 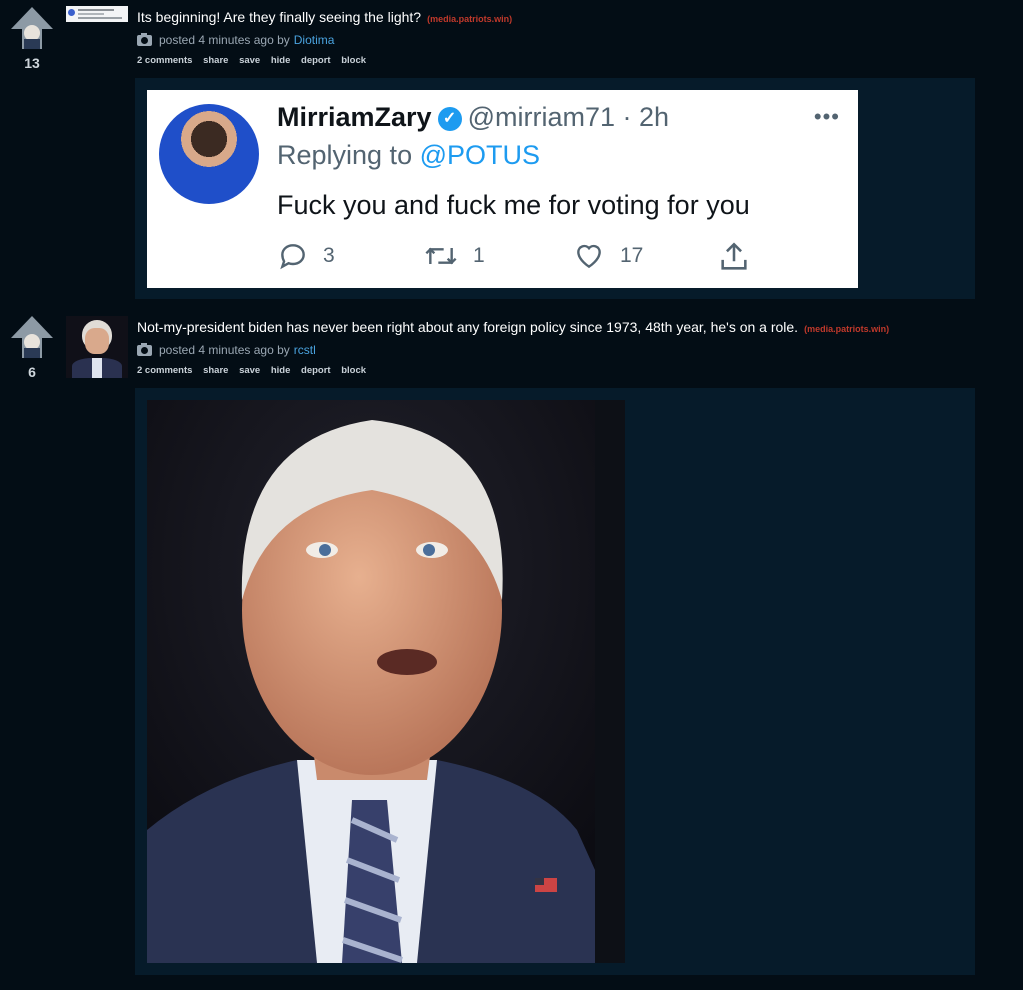 I want to click on tweet-handle: @mirriam71 · 2h, so click(x=568, y=117).